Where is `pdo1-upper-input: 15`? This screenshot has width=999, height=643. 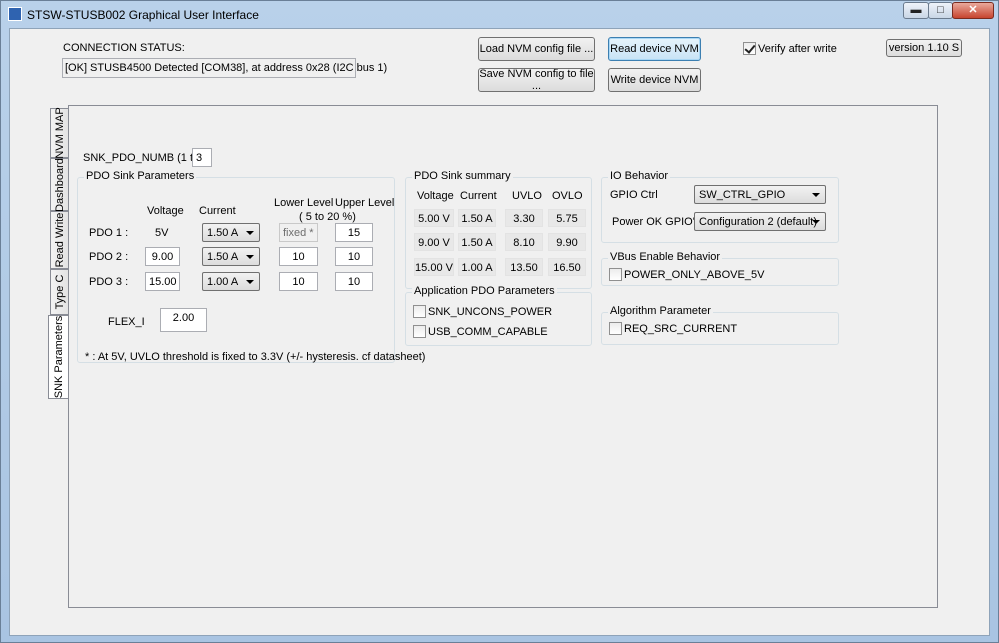 pdo1-upper-input: 15 is located at coordinates (354, 232).